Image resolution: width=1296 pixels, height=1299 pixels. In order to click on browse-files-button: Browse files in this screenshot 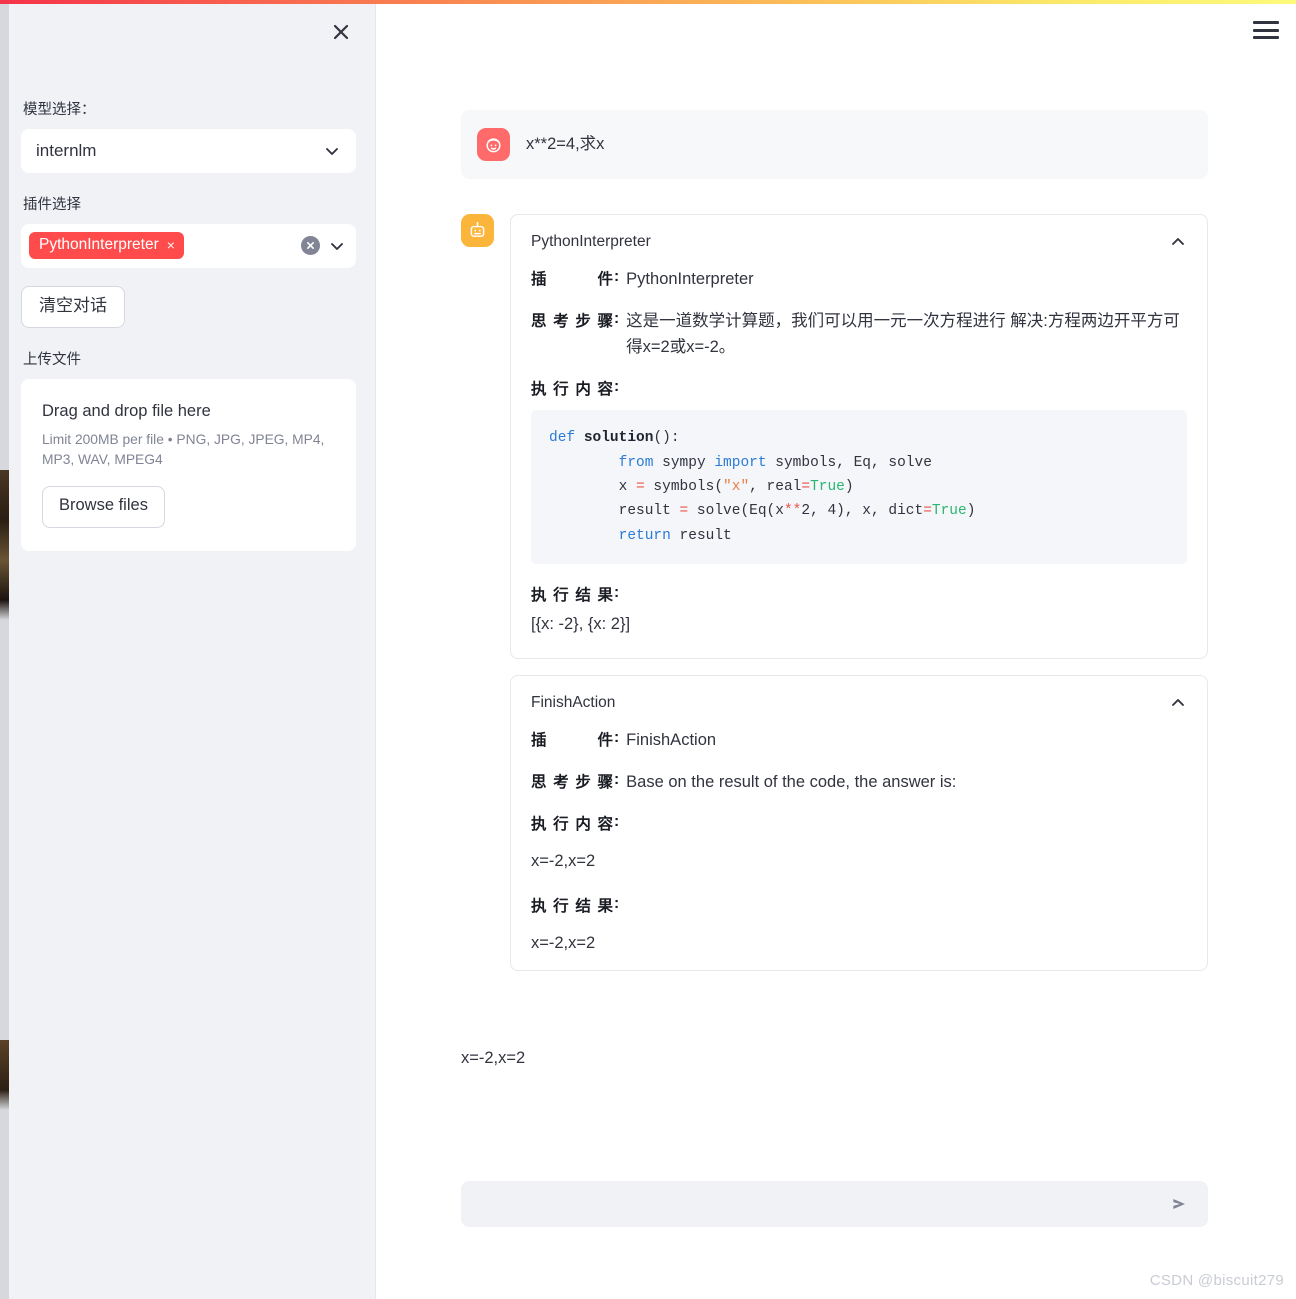, I will do `click(103, 506)`.